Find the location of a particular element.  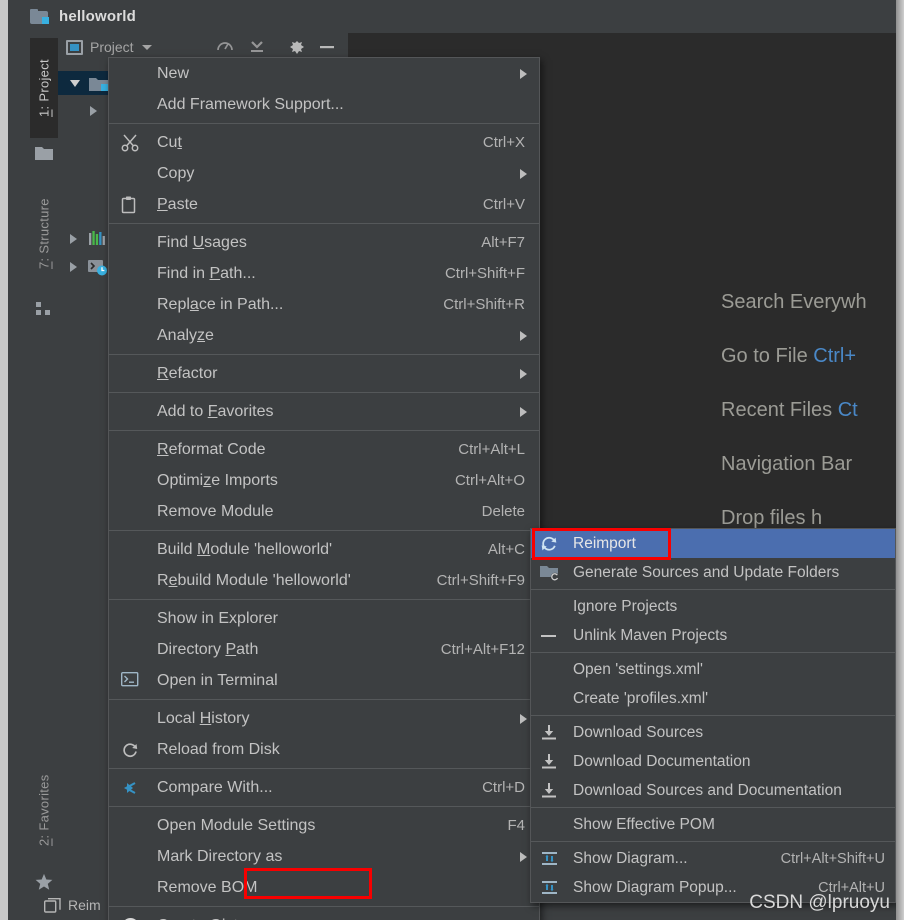

project-view-select-icon is located at coordinates (74, 47).